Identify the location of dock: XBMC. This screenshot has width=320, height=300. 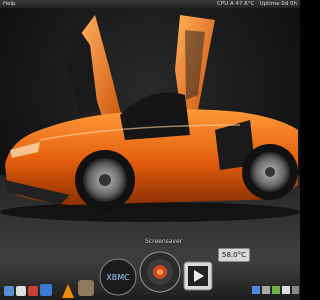
(151, 274).